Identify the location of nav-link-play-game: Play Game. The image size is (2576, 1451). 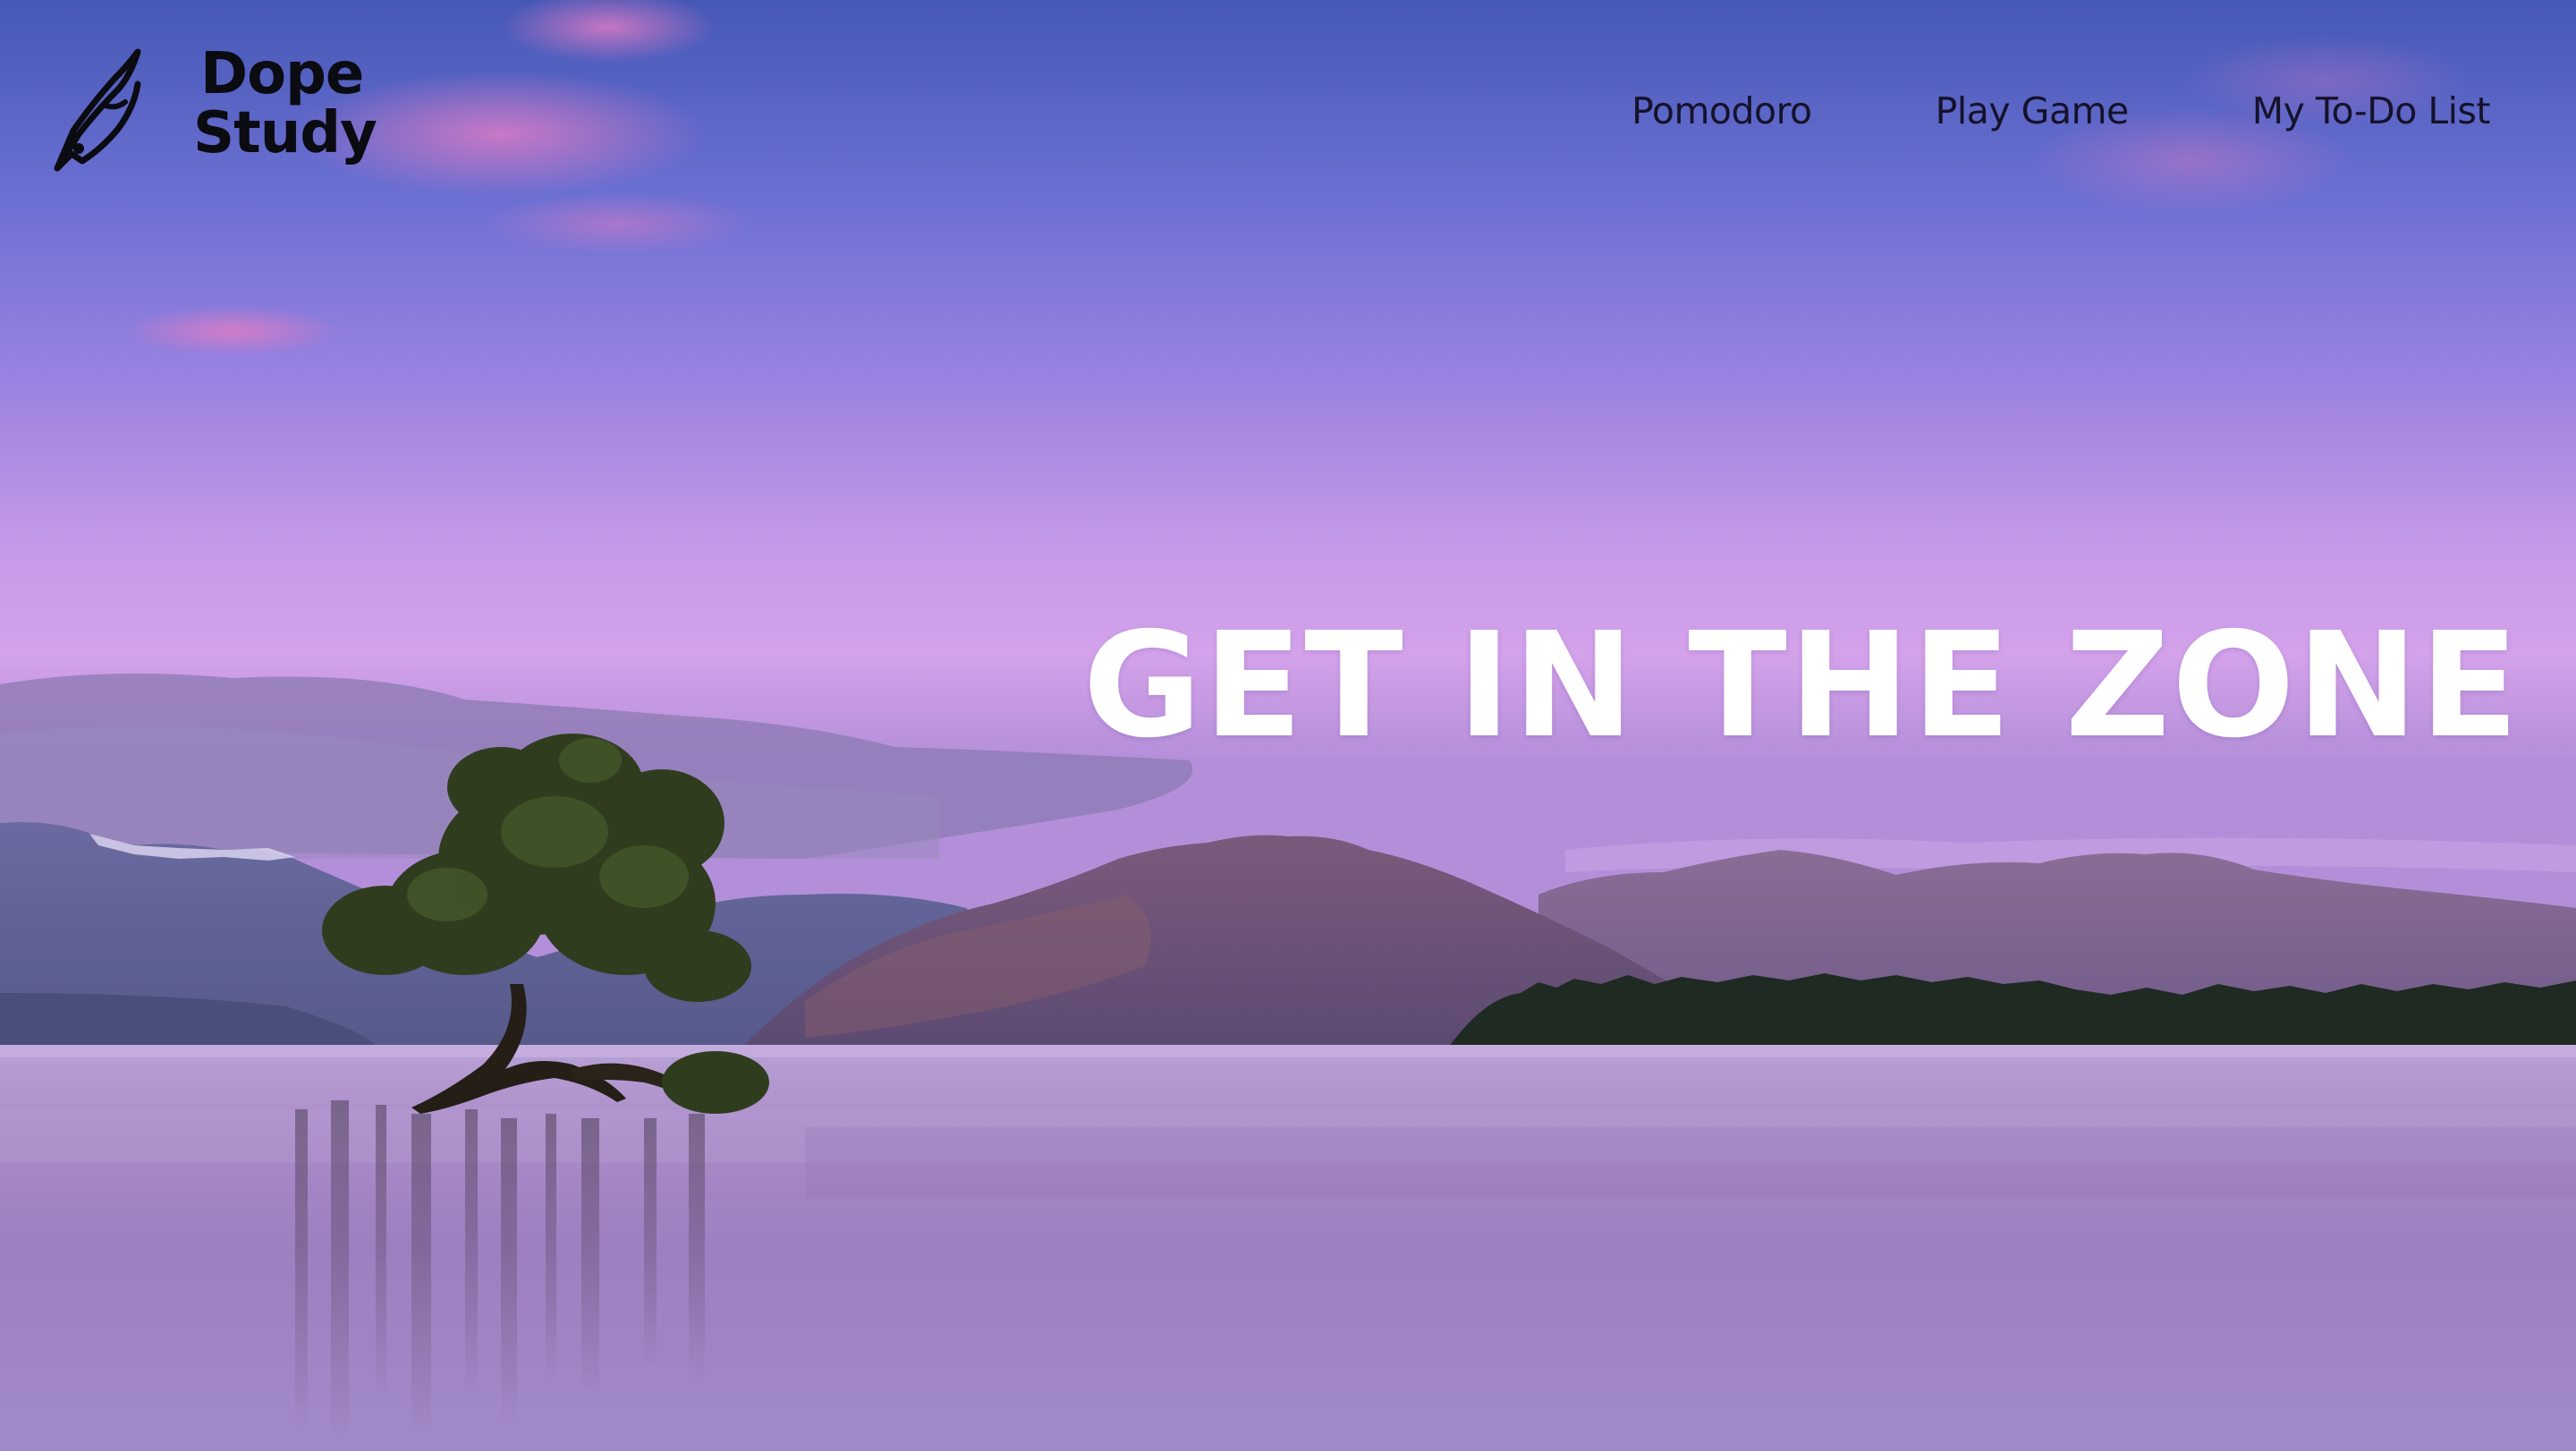
(2033, 110).